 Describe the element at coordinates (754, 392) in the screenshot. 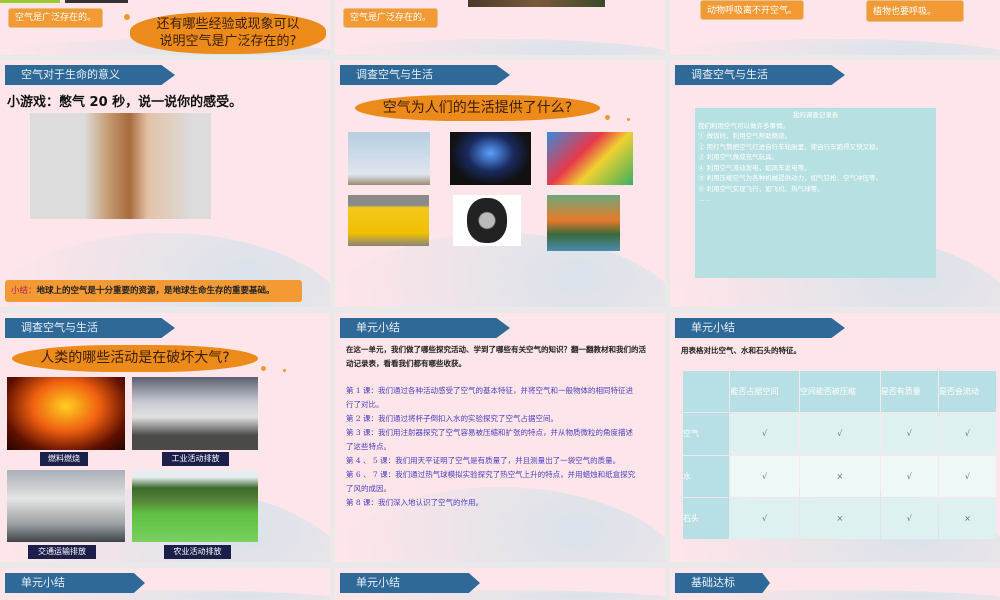

I see `table-header-cell: 能否占据空间` at that location.